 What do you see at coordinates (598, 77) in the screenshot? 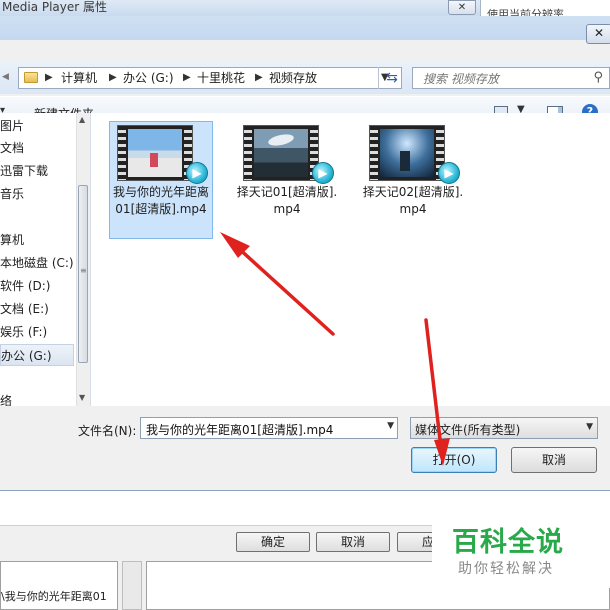
I see `search-icon: ⚲` at bounding box center [598, 77].